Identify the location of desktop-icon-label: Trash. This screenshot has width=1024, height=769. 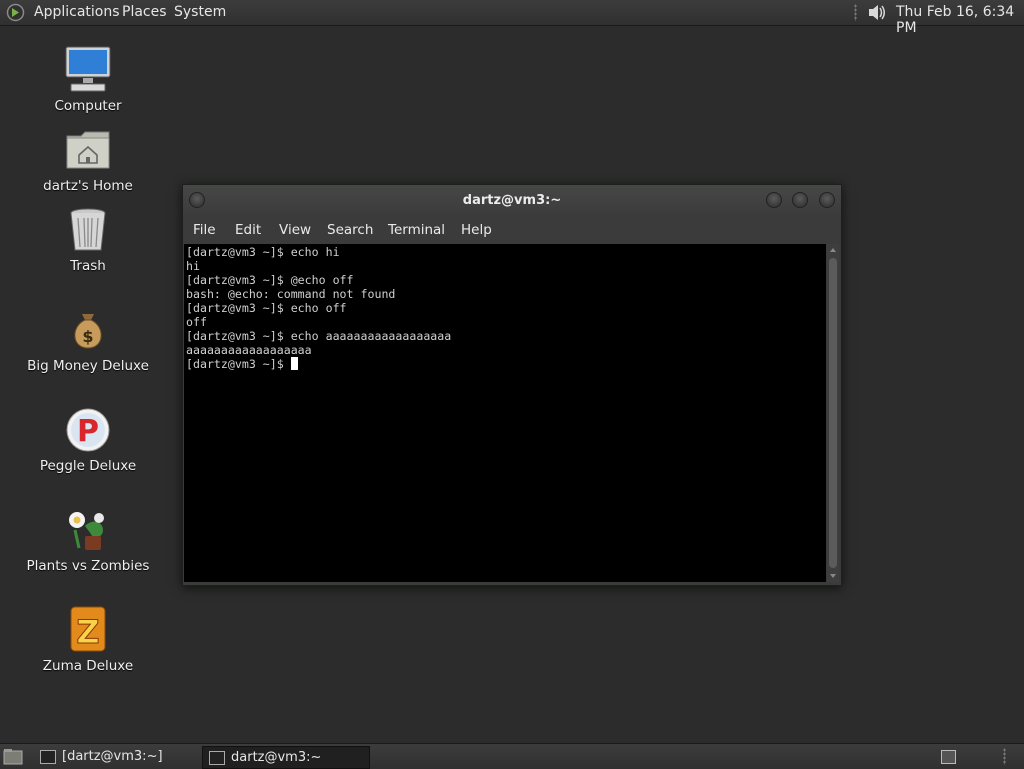
(88, 266).